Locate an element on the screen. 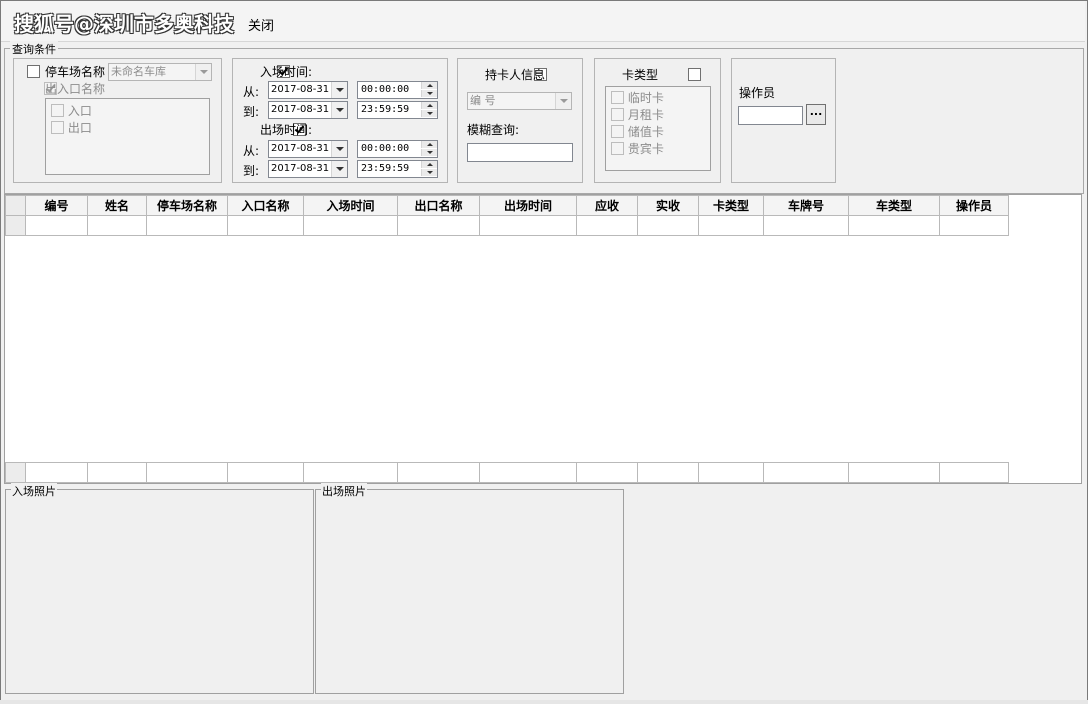 This screenshot has width=1088, height=704. exit-to-label: 到: is located at coordinates (251, 171).